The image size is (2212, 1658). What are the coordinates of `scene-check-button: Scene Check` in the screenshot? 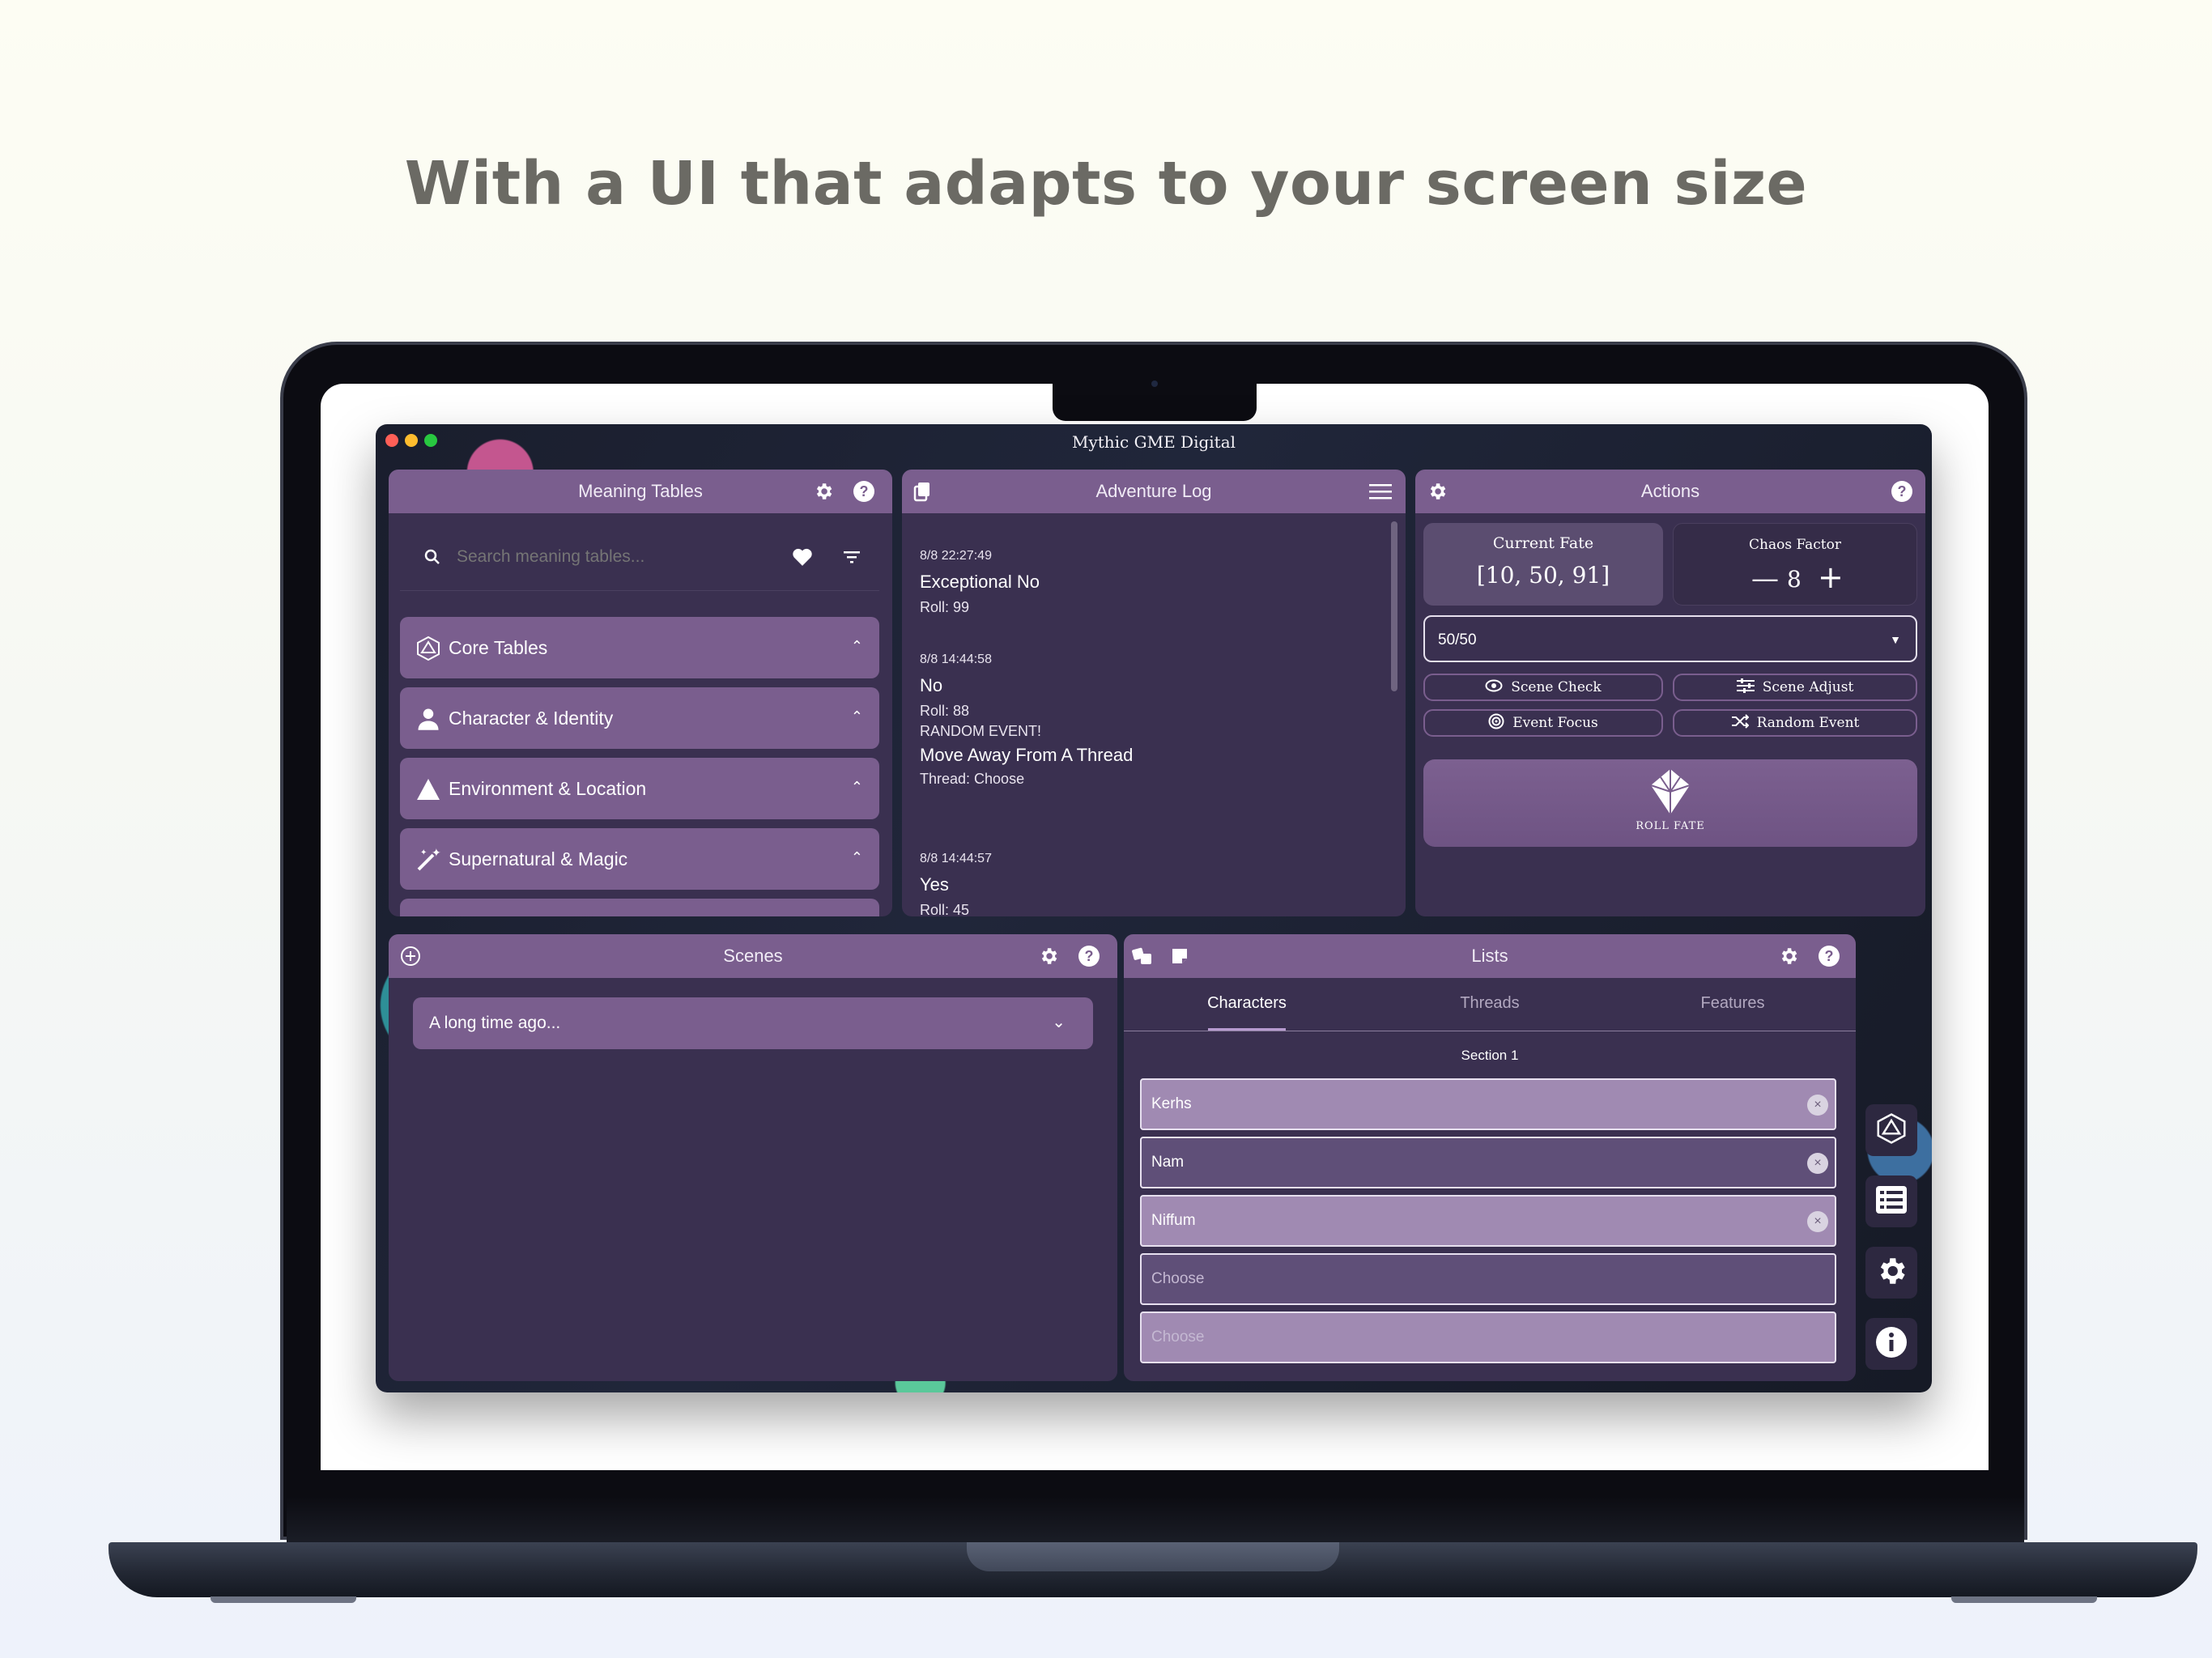 It's located at (1543, 687).